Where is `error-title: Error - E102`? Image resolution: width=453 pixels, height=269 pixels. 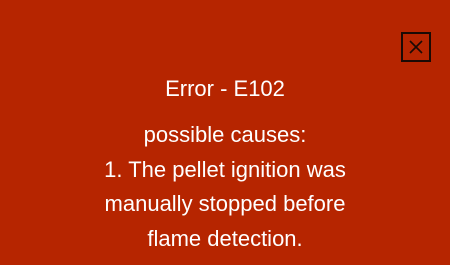
error-title: Error - E102 is located at coordinates (225, 88).